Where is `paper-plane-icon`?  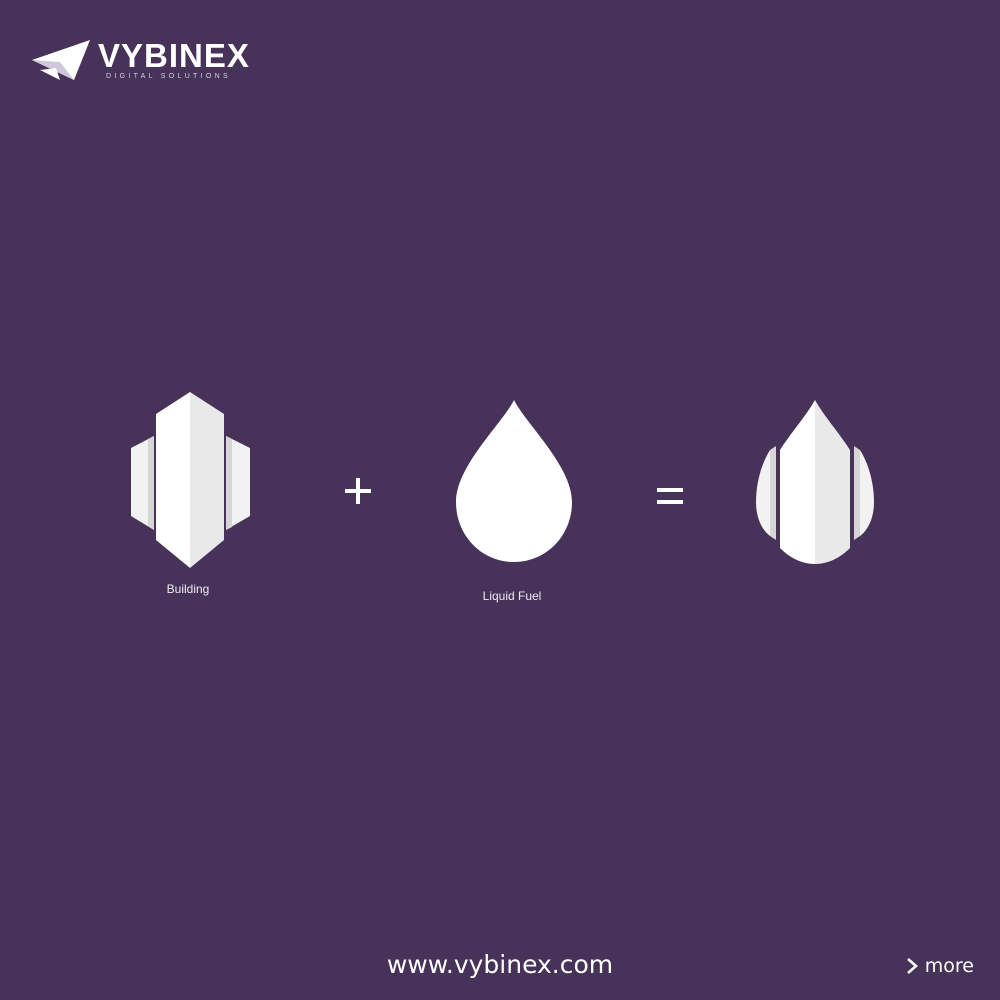
paper-plane-icon is located at coordinates (61, 60).